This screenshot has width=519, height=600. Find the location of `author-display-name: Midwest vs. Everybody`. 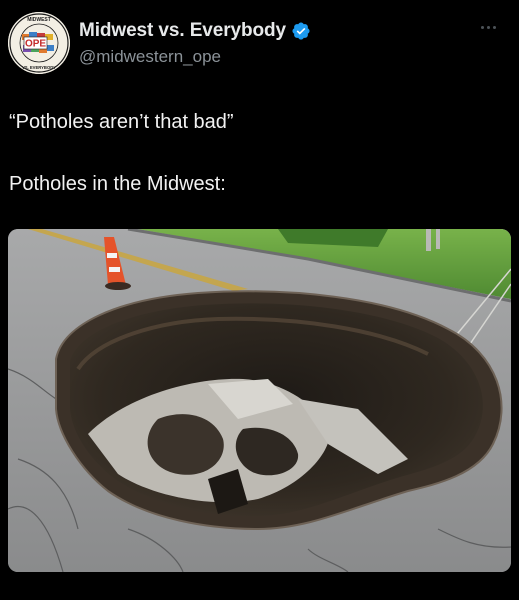

author-display-name: Midwest vs. Everybody is located at coordinates (182, 31).